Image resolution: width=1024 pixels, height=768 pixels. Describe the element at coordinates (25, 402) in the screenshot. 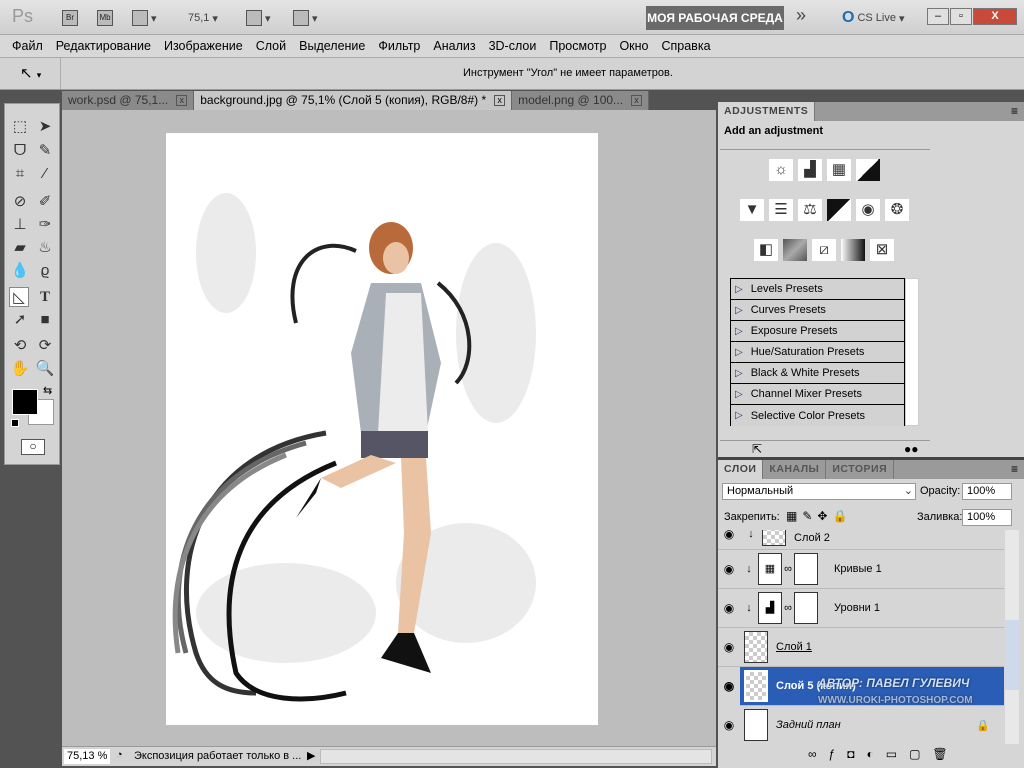

I see `foreground-color-swatch` at that location.